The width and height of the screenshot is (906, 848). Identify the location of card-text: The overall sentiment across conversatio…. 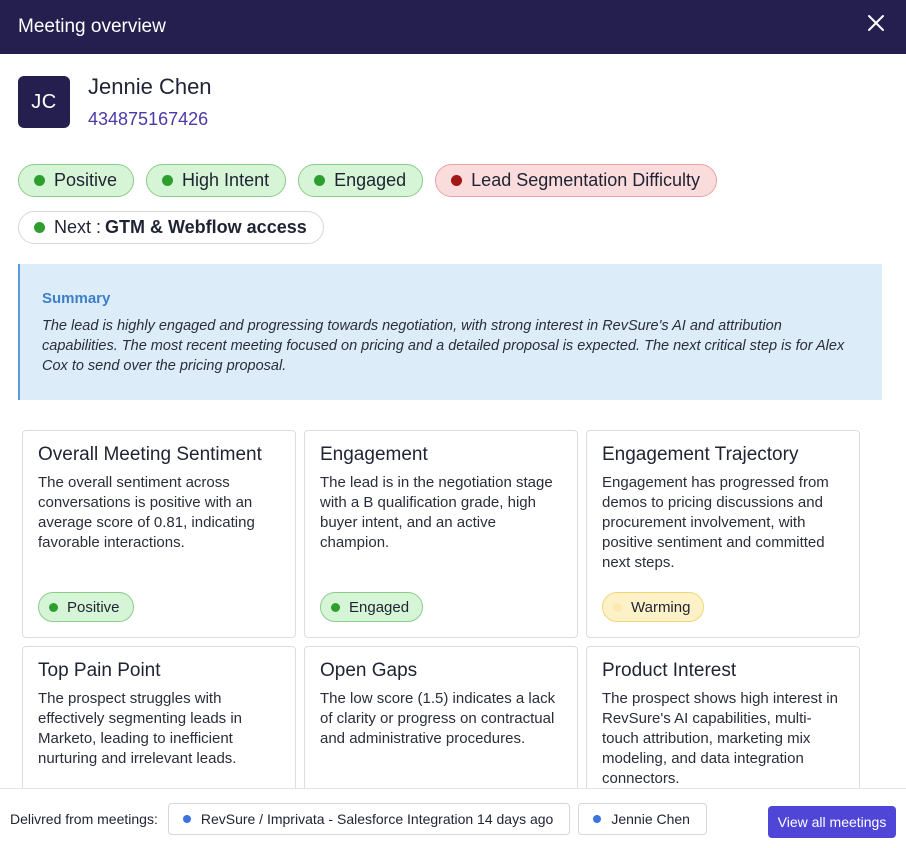
(146, 512).